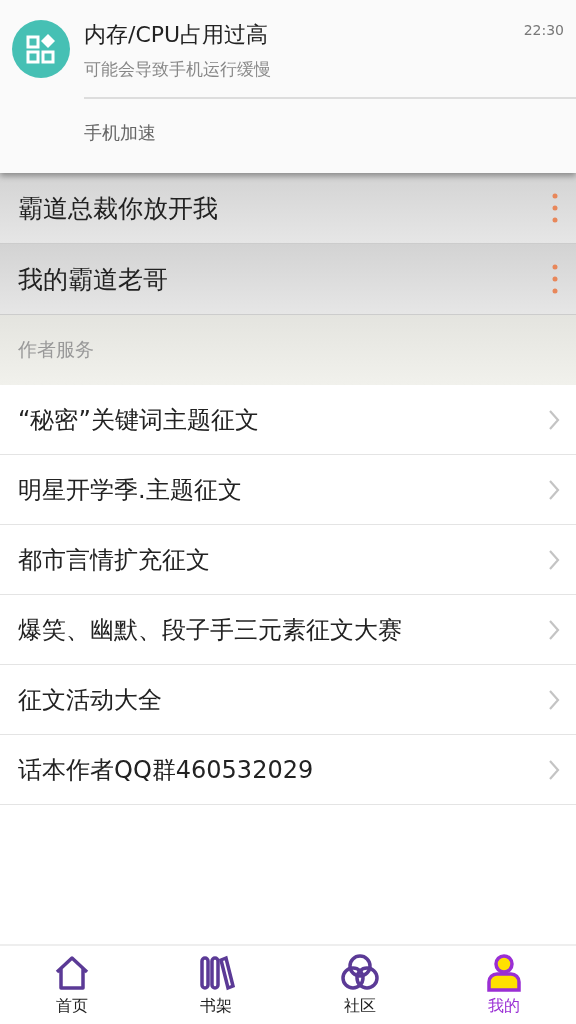 The height and width of the screenshot is (1024, 576). I want to click on work-row: 霸道总裁你放开我, so click(288, 208).